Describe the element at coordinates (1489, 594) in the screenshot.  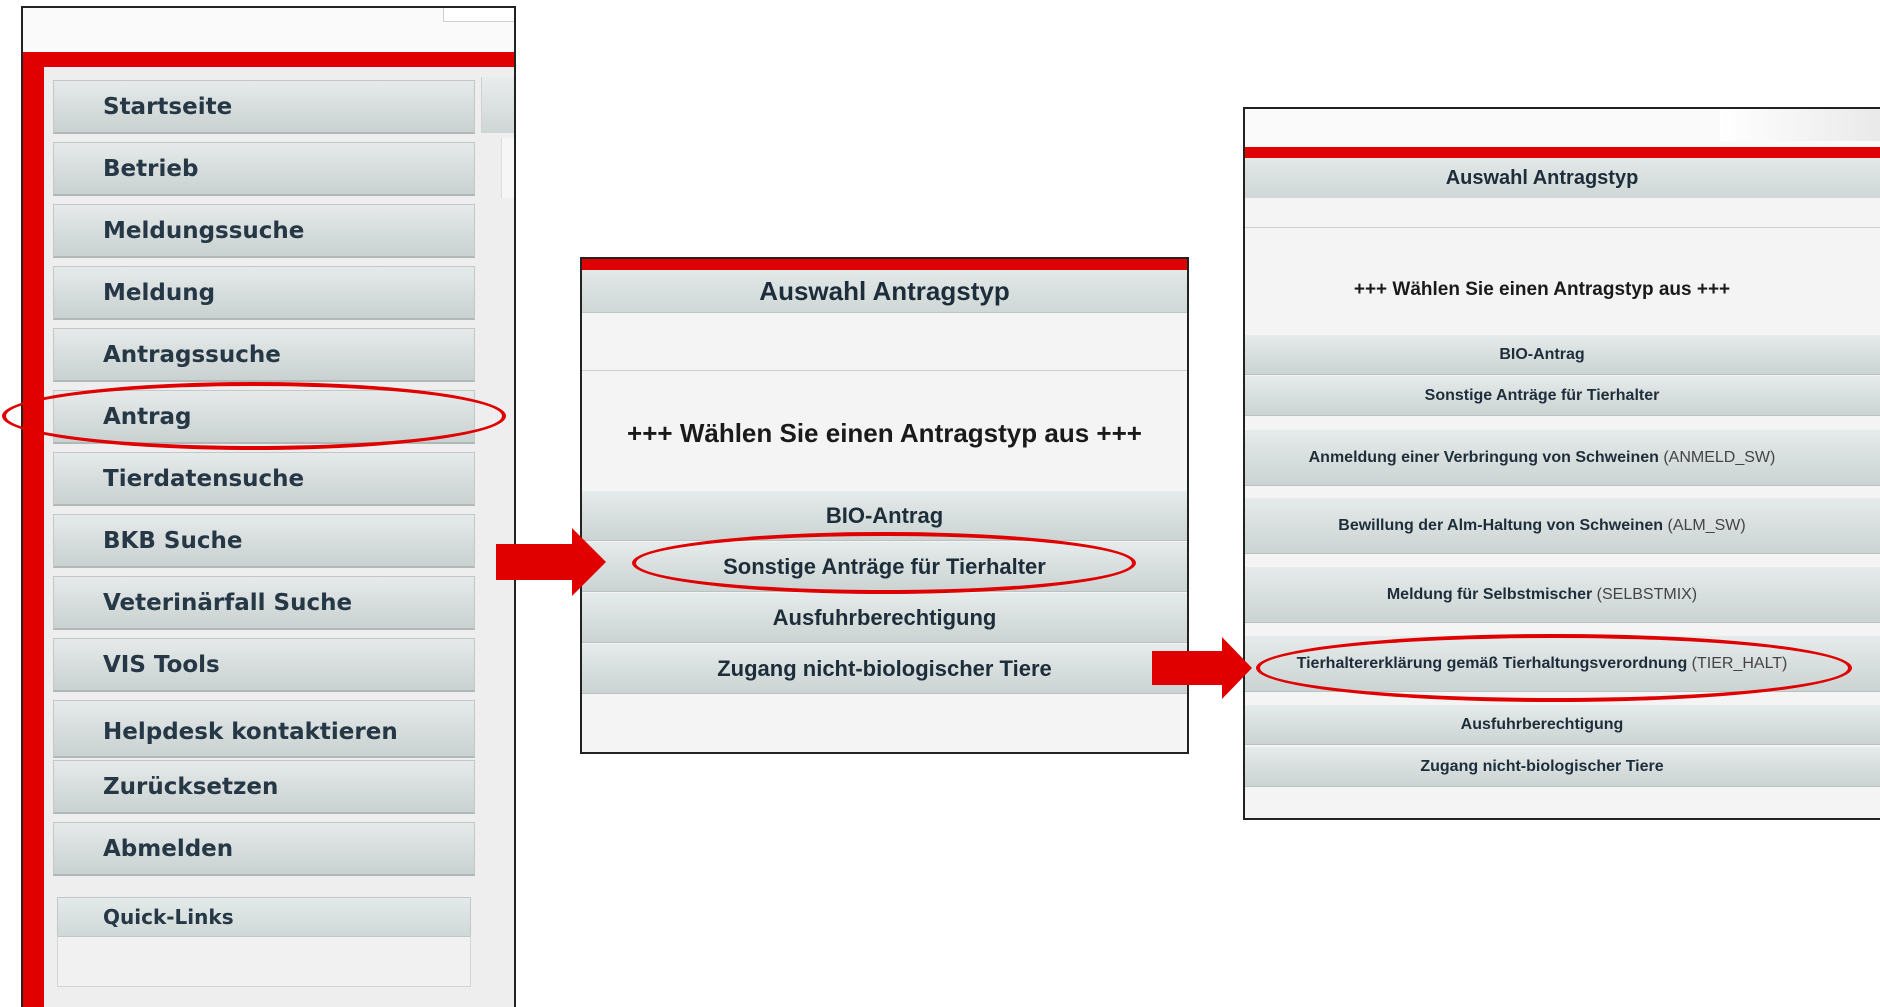
I see `button-label: Meldung für Selbstmischer` at that location.